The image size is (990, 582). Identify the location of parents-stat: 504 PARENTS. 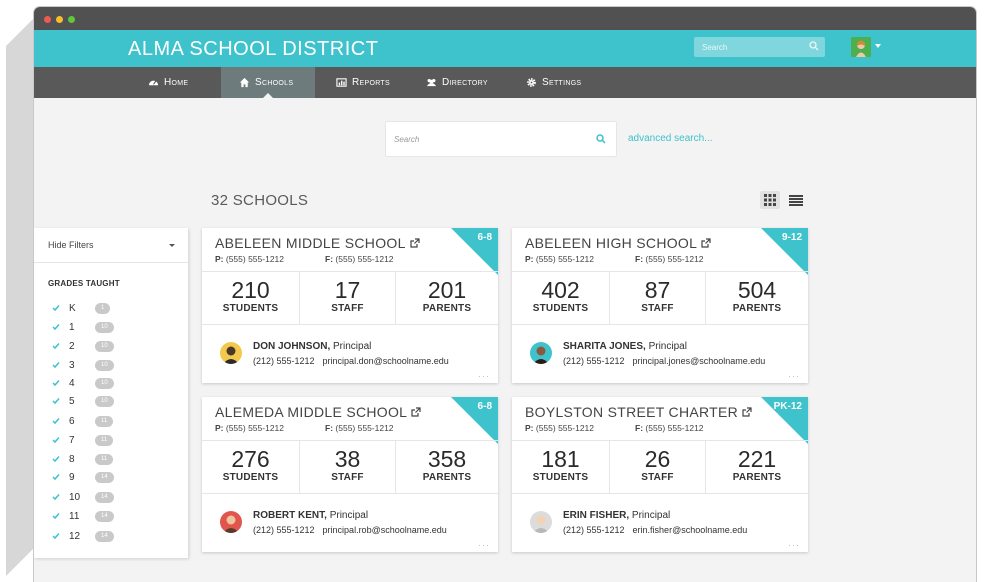
(757, 298).